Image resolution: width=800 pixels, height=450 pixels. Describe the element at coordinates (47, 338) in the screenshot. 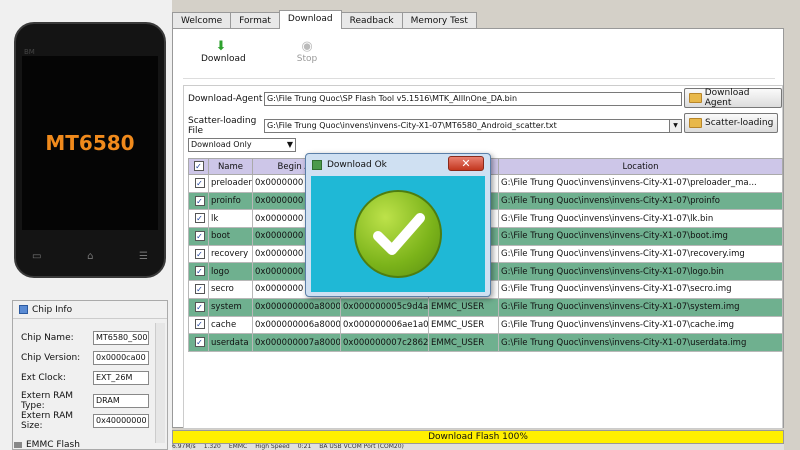

I see `chip-name-label: Chip Name:` at that location.